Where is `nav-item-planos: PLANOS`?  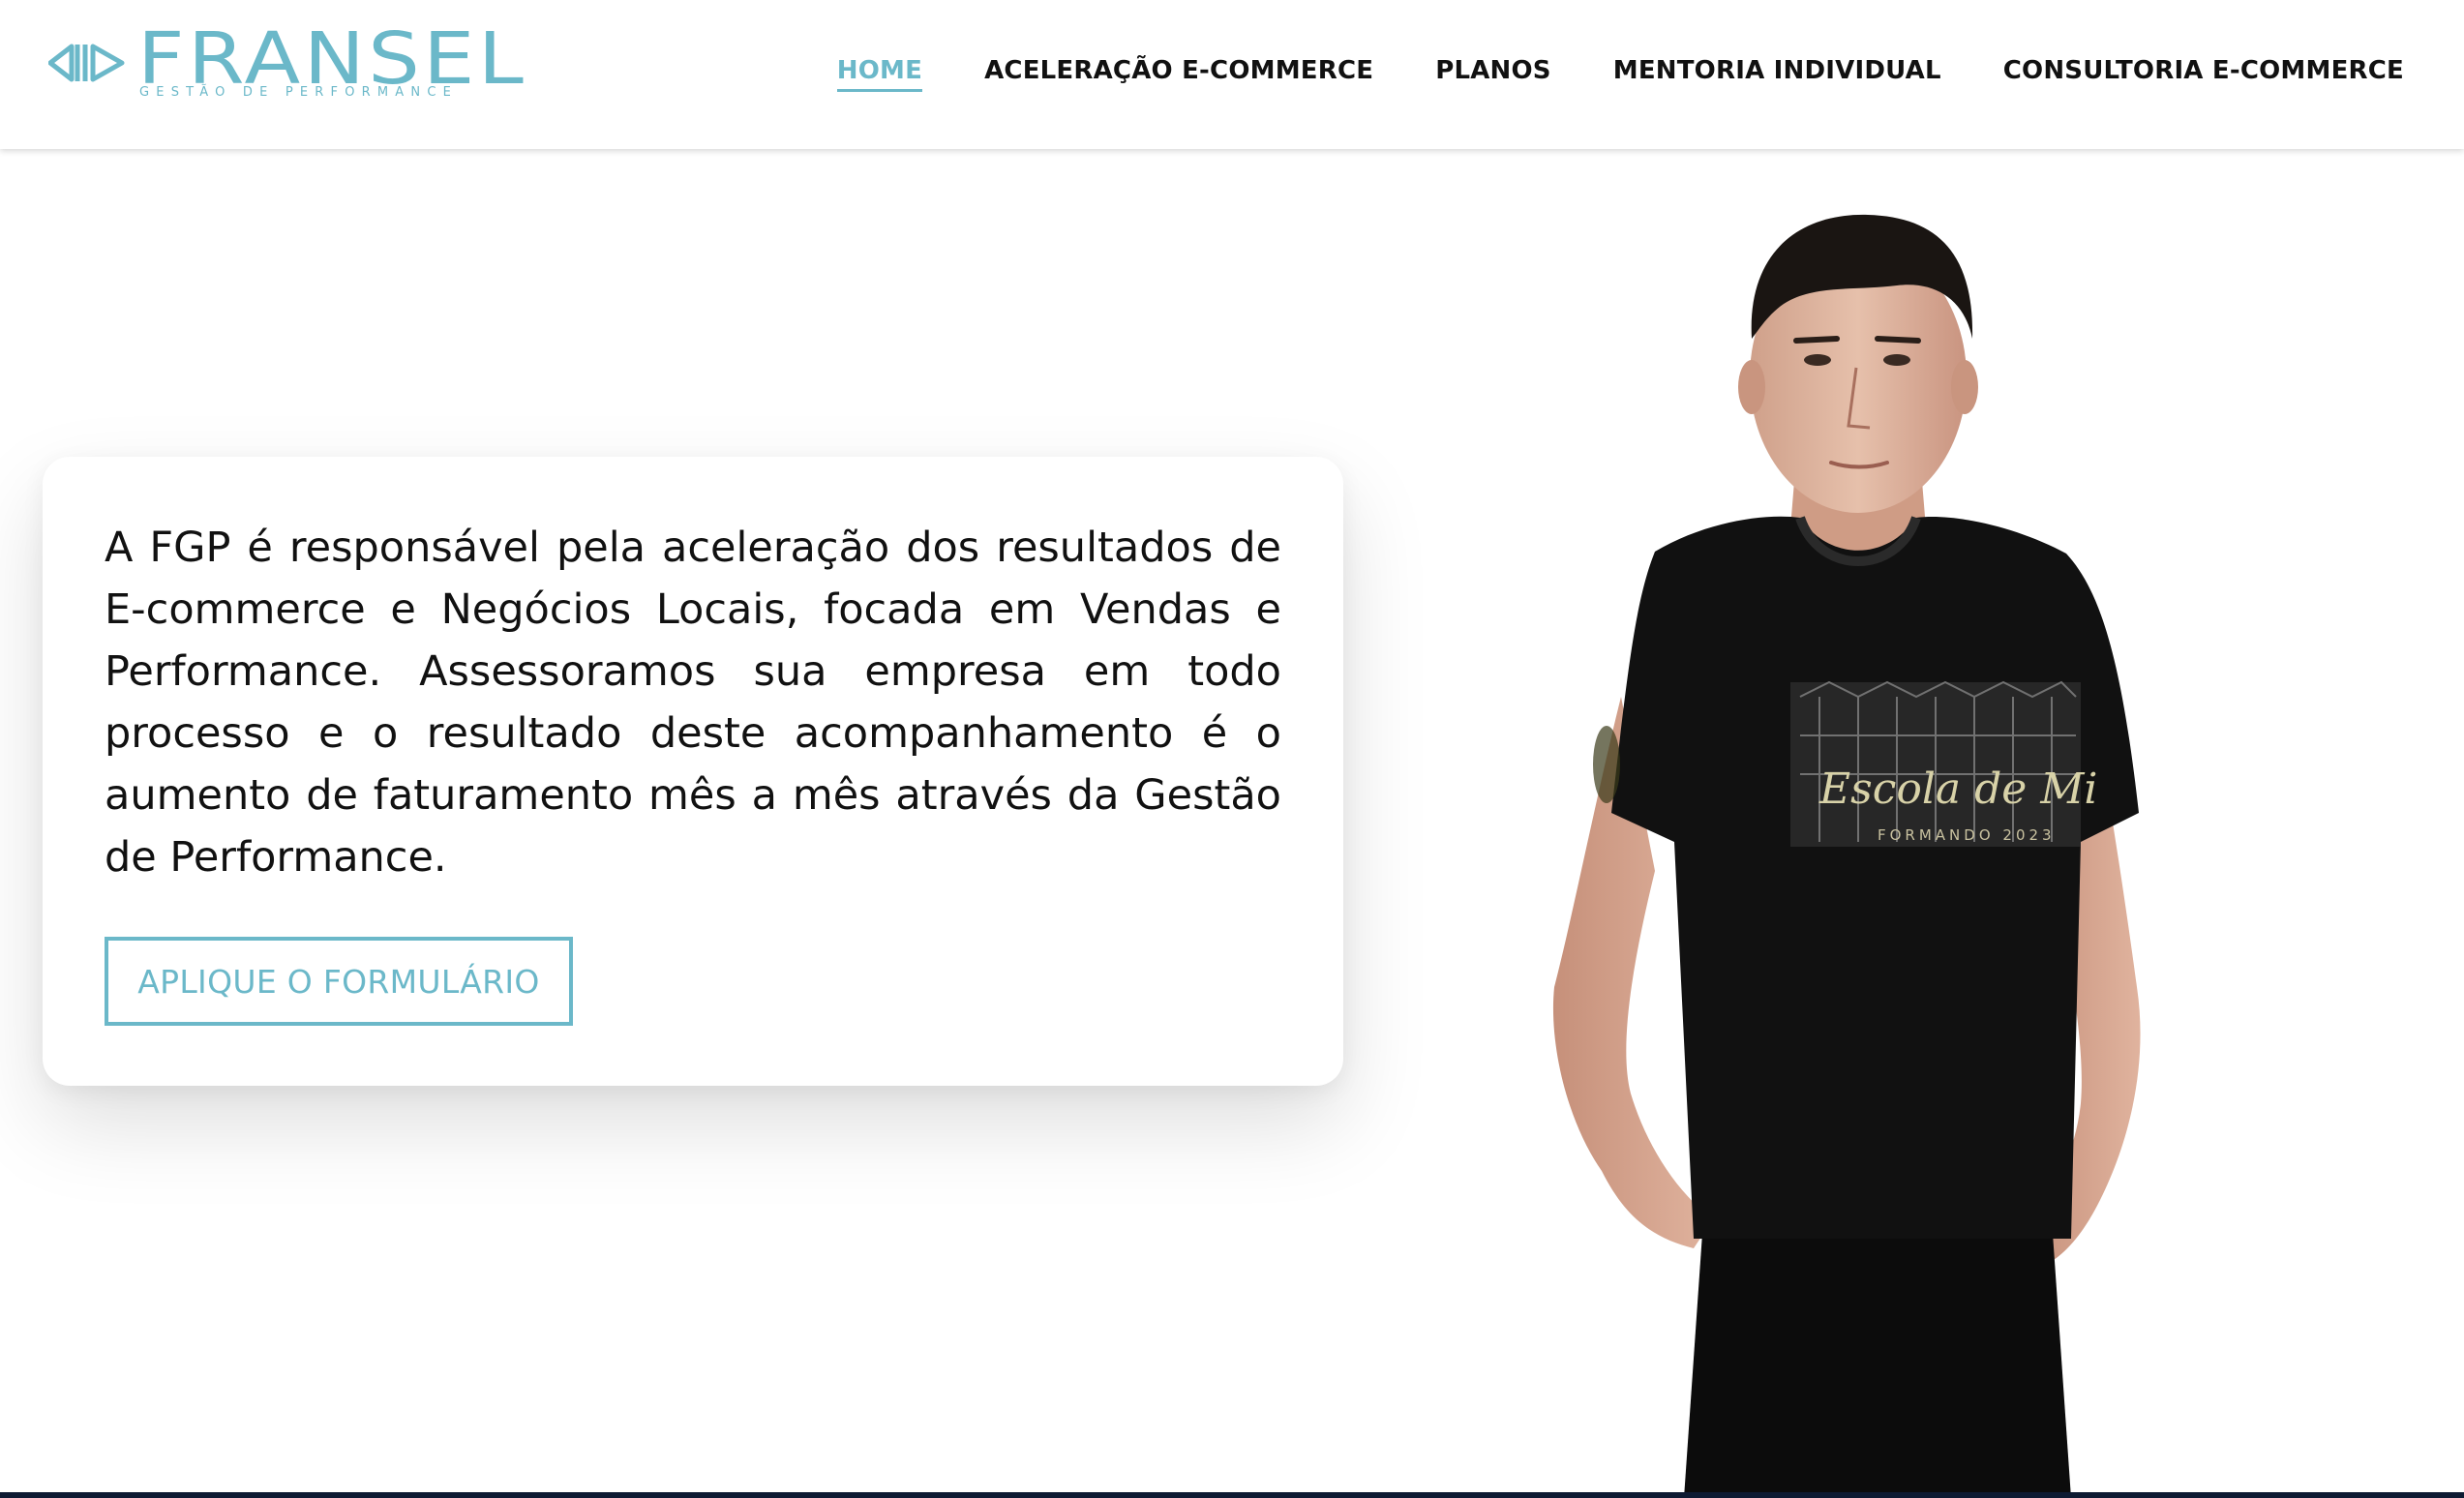 nav-item-planos: PLANOS is located at coordinates (1493, 74).